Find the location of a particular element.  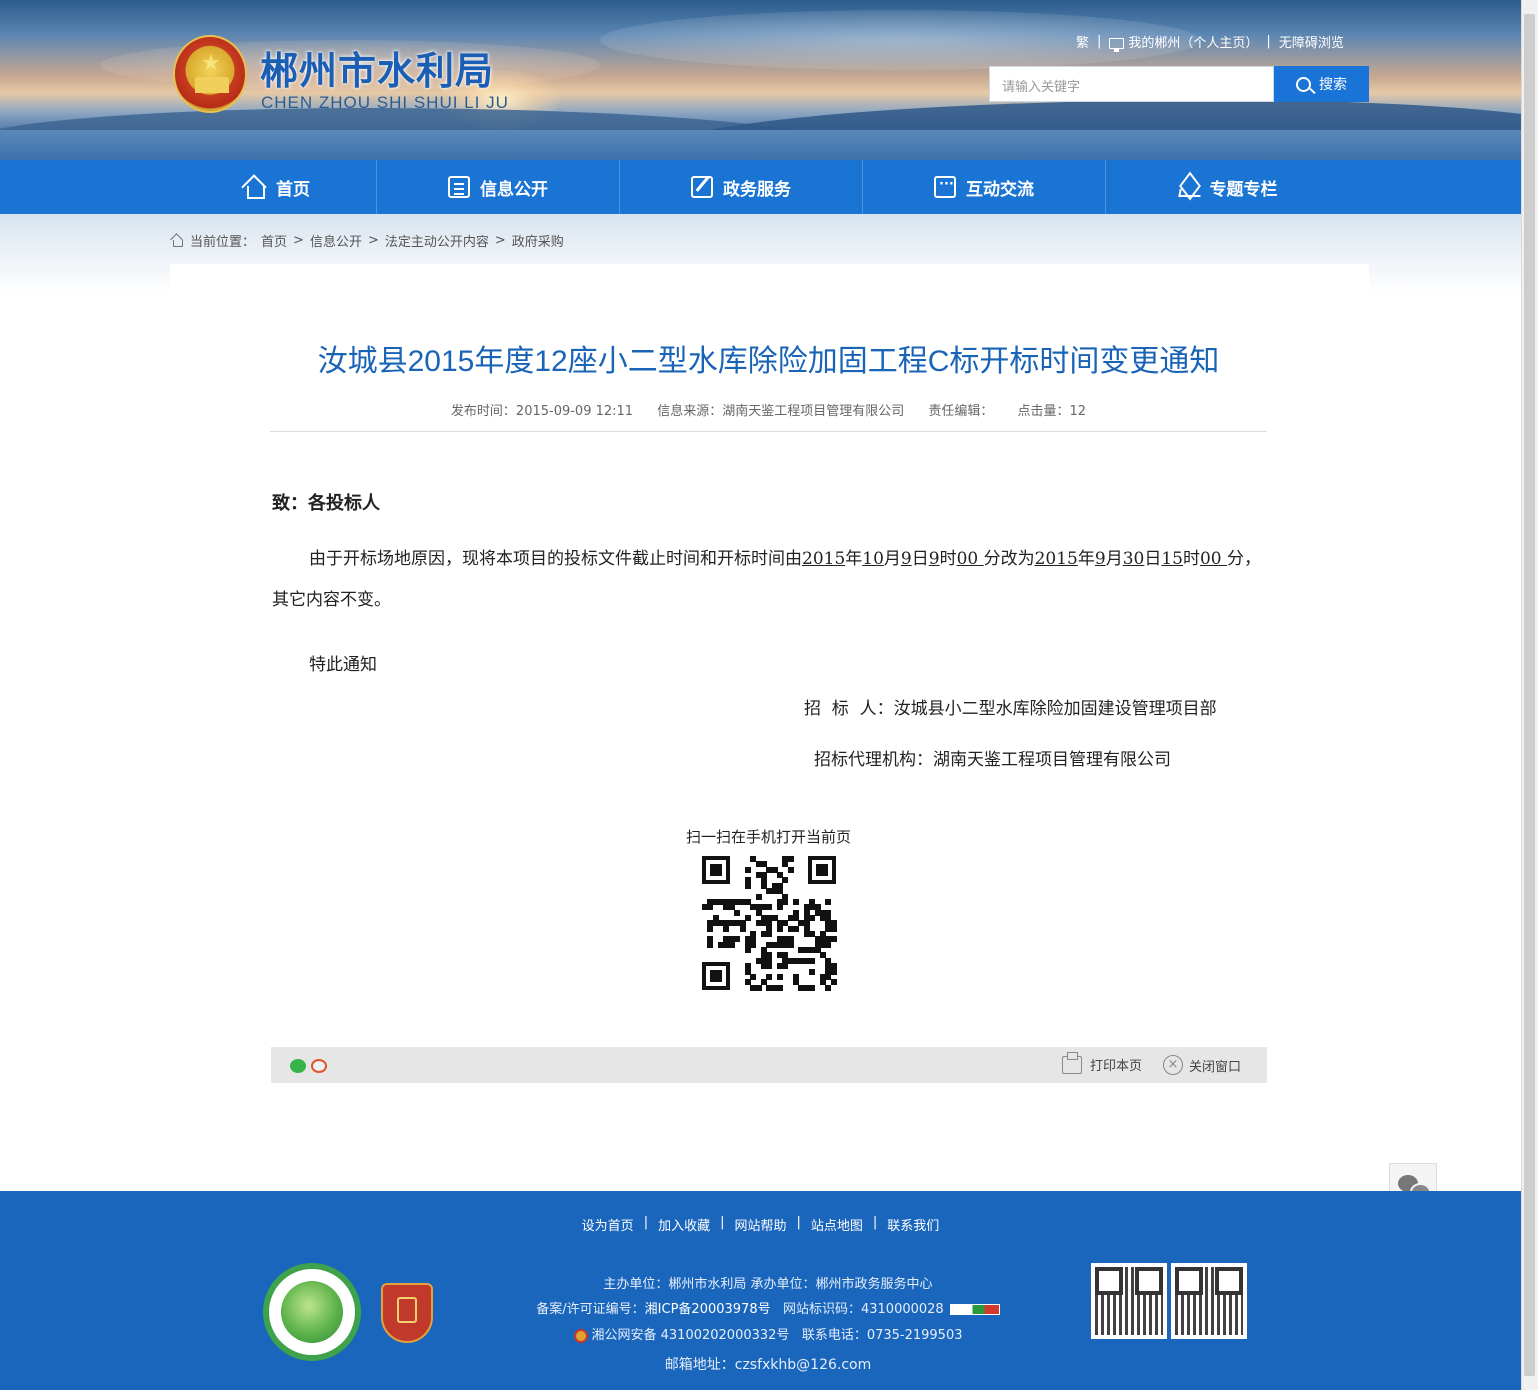

icp-label: 备案/许可证编号： is located at coordinates (590, 1309).